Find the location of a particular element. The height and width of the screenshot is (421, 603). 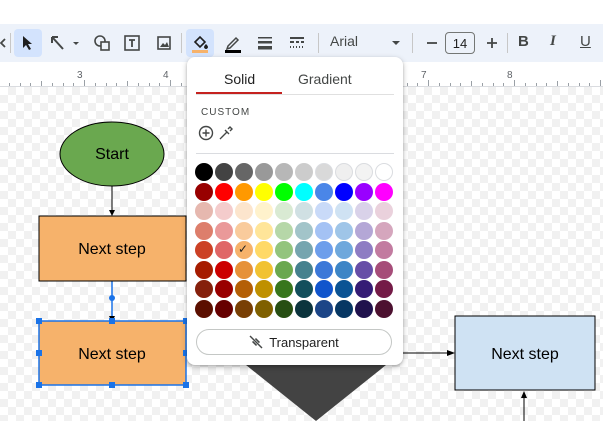

font-dropdown-icon is located at coordinates (396, 43).